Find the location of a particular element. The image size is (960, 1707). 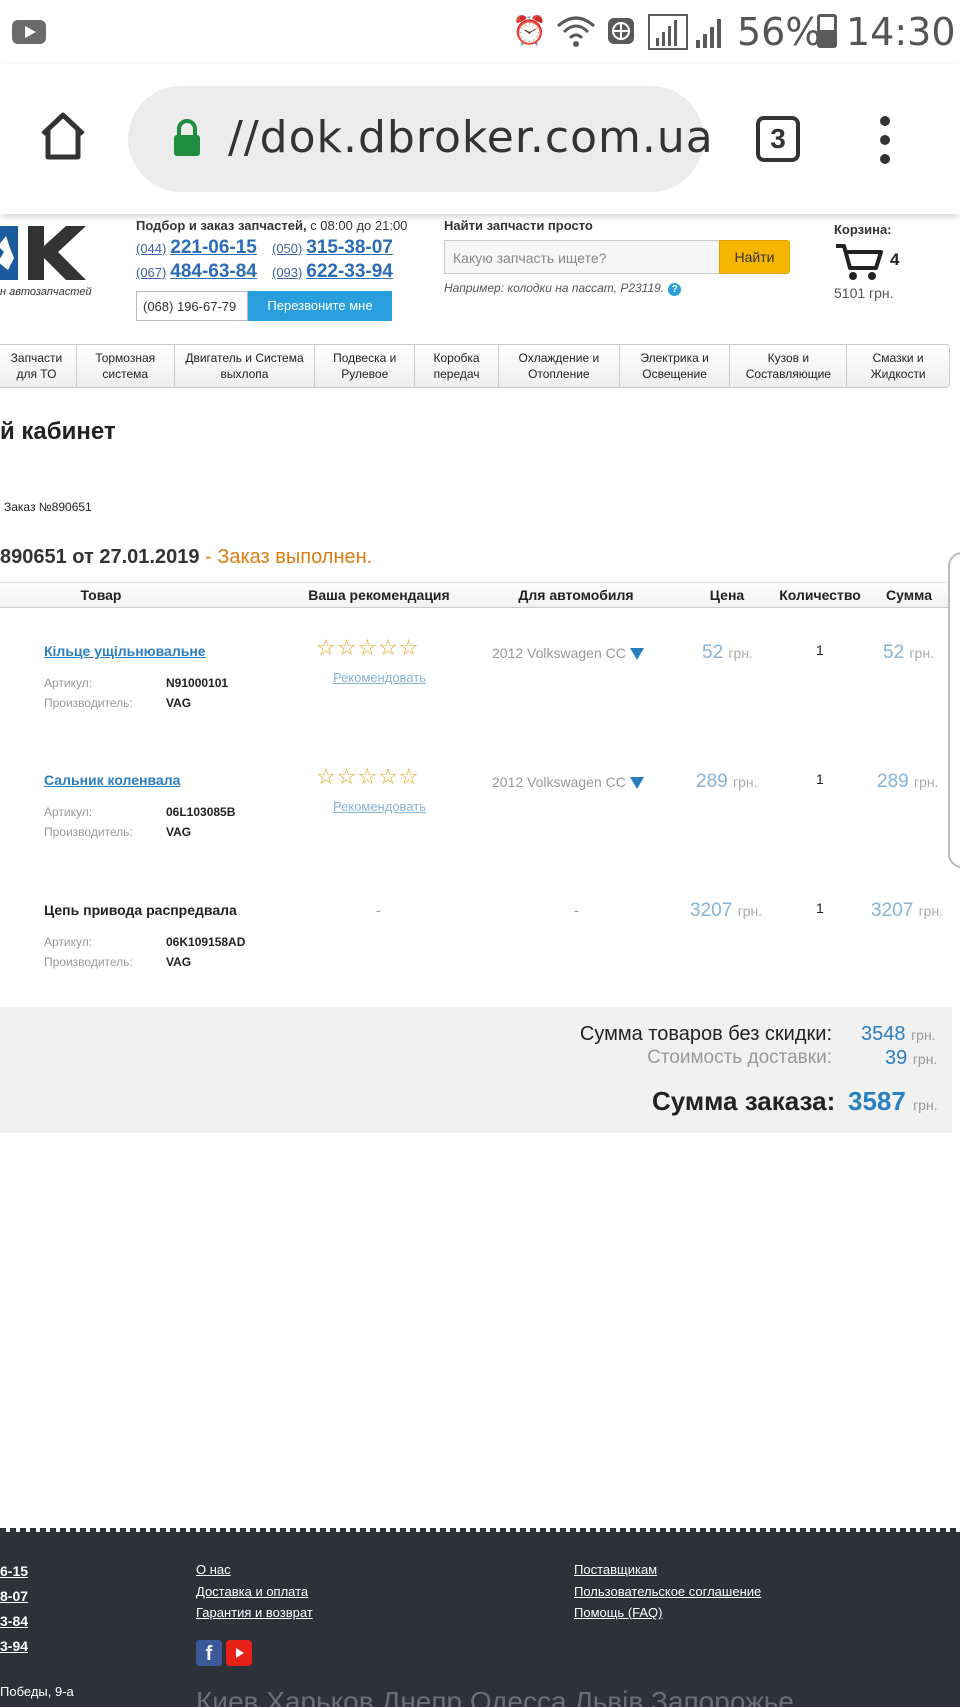

phone-050: (050) 315-38-07 is located at coordinates (332, 248).